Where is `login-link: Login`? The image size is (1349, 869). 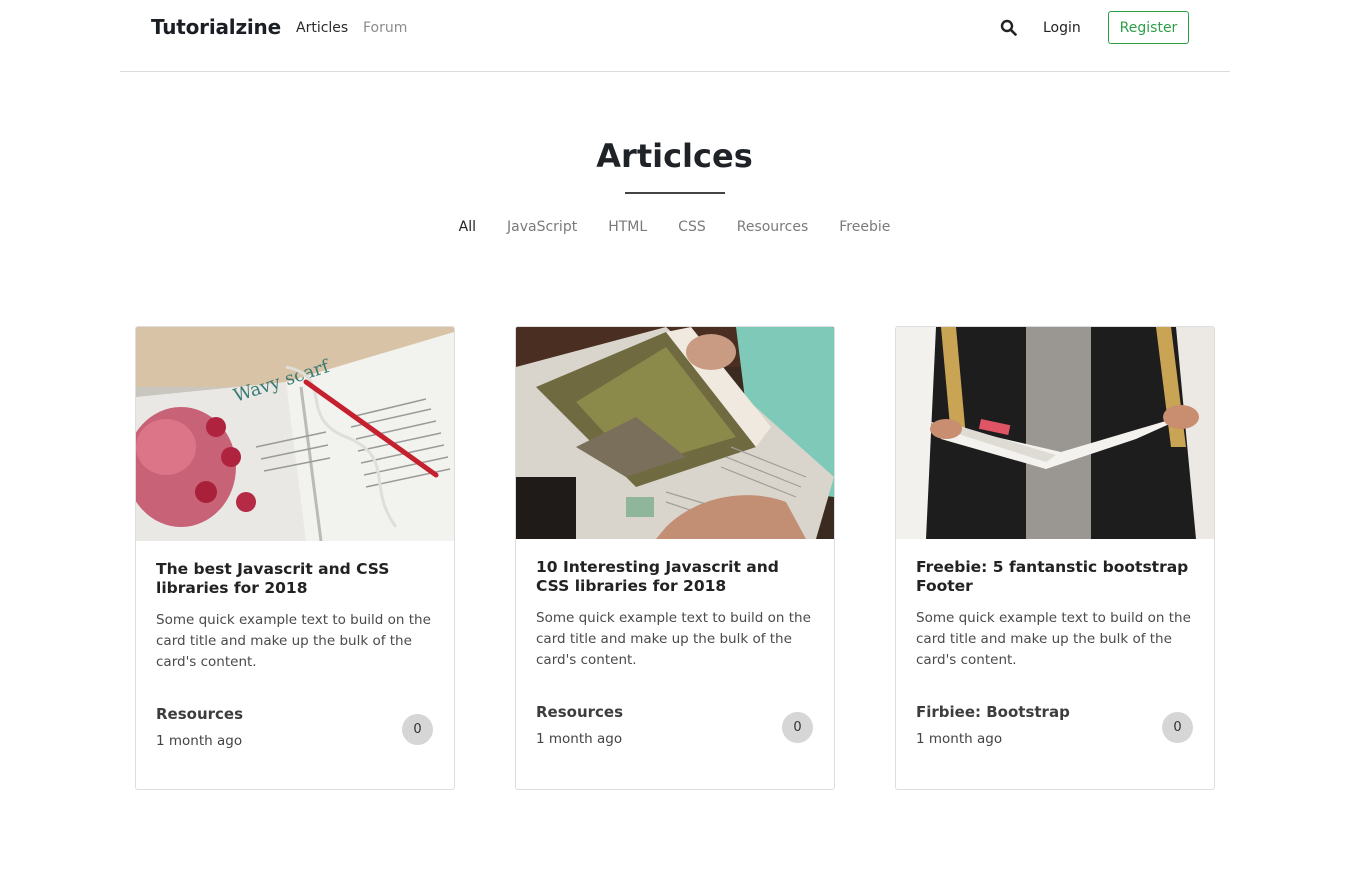
login-link: Login is located at coordinates (1062, 28).